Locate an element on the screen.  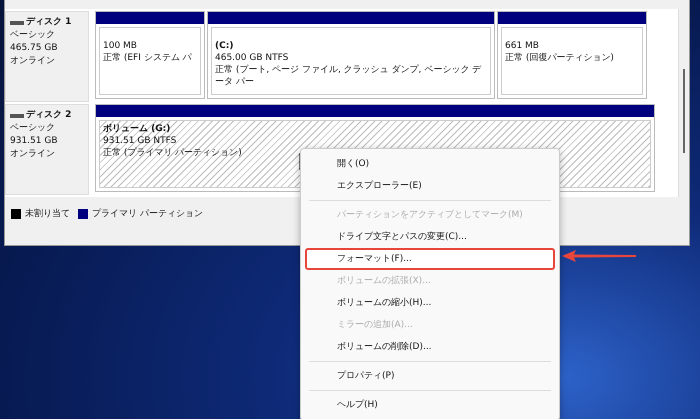
partition-status: 正常 (ブート, ページ ファイル, クラッシュ ダンプ, ベーシック データ パー is located at coordinates (348, 76).